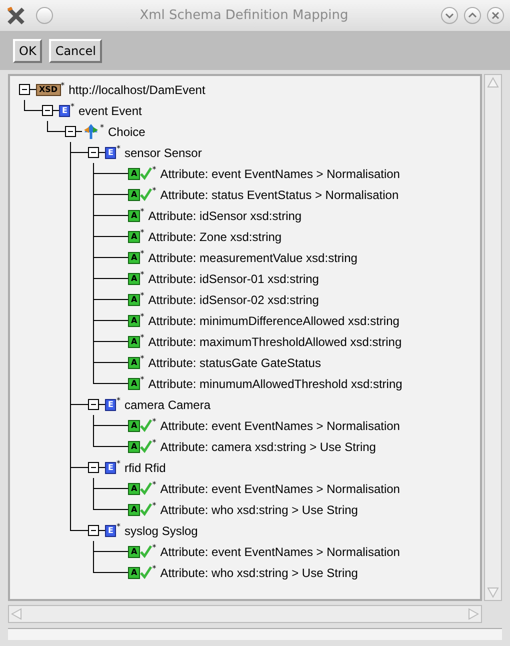 The image size is (510, 646). I want to click on menu-button, so click(44, 15).